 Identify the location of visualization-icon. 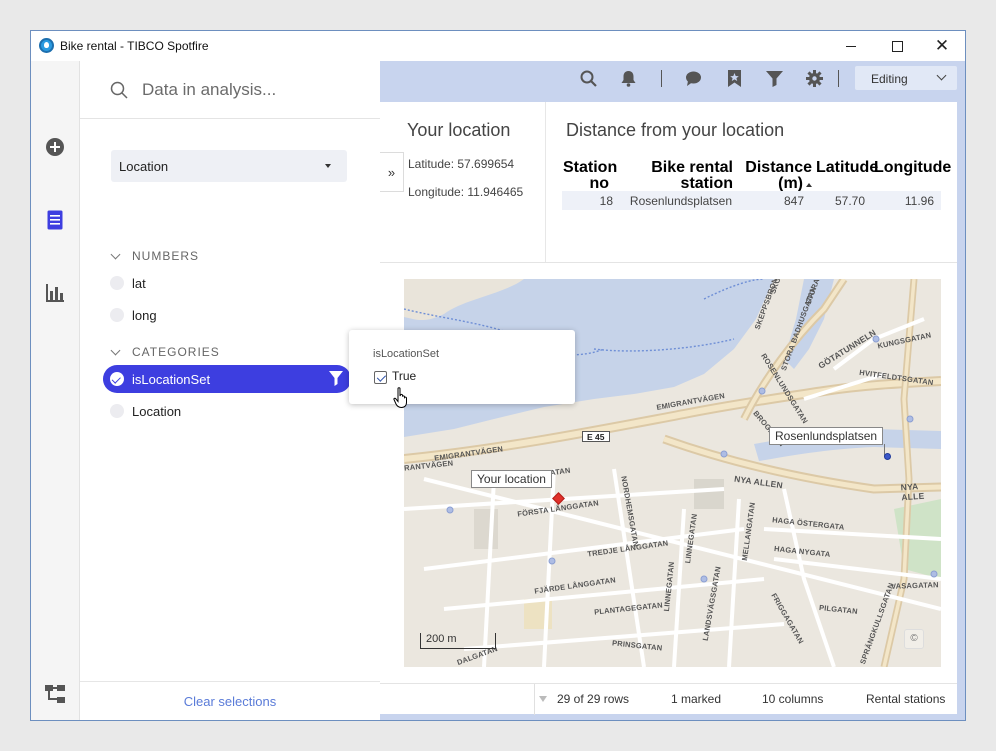
(55, 293).